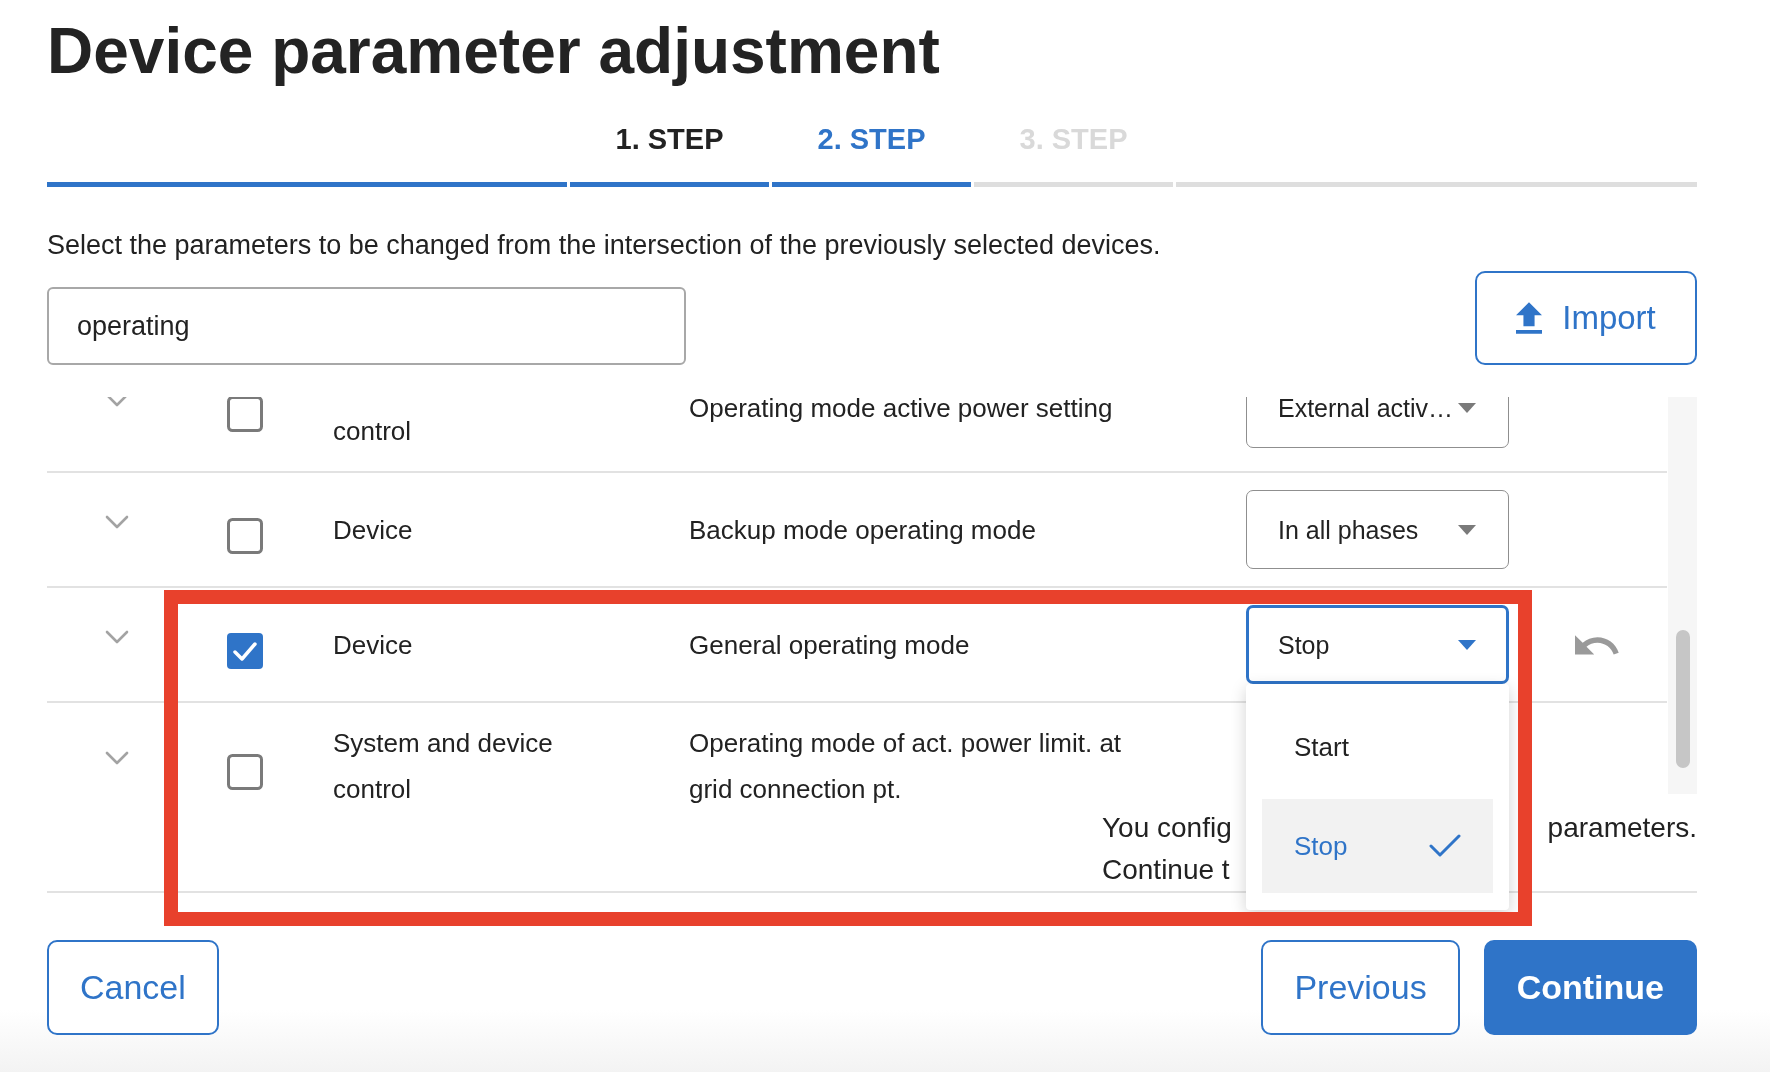 The width and height of the screenshot is (1770, 1072). Describe the element at coordinates (443, 766) in the screenshot. I see `category-text: System and device control` at that location.